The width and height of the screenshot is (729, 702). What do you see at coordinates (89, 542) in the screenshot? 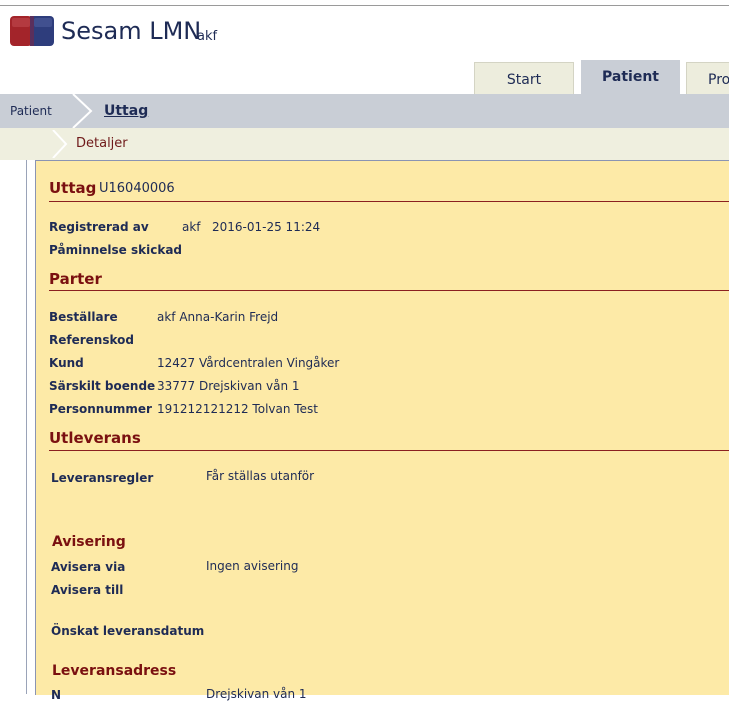
I see `avisering-title: Avisering` at bounding box center [89, 542].